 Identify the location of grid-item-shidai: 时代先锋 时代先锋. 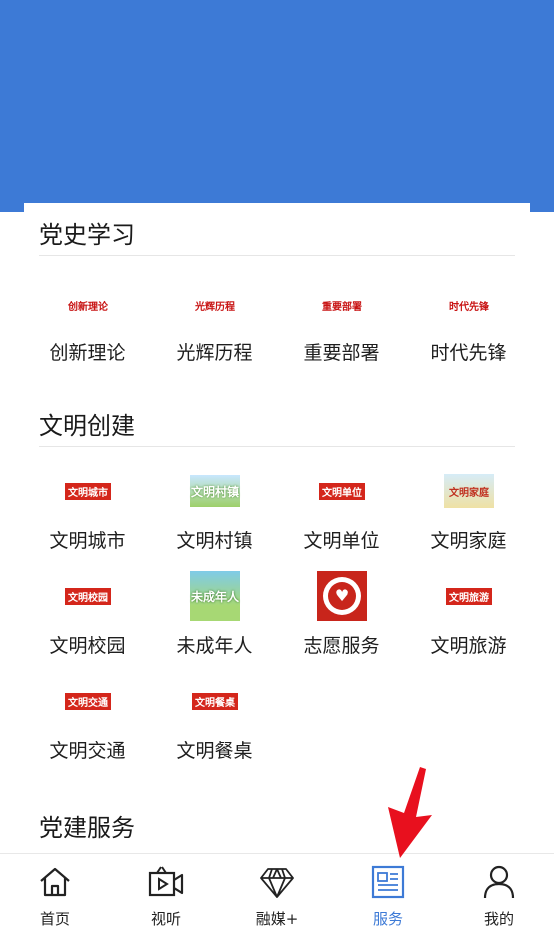
(468, 332).